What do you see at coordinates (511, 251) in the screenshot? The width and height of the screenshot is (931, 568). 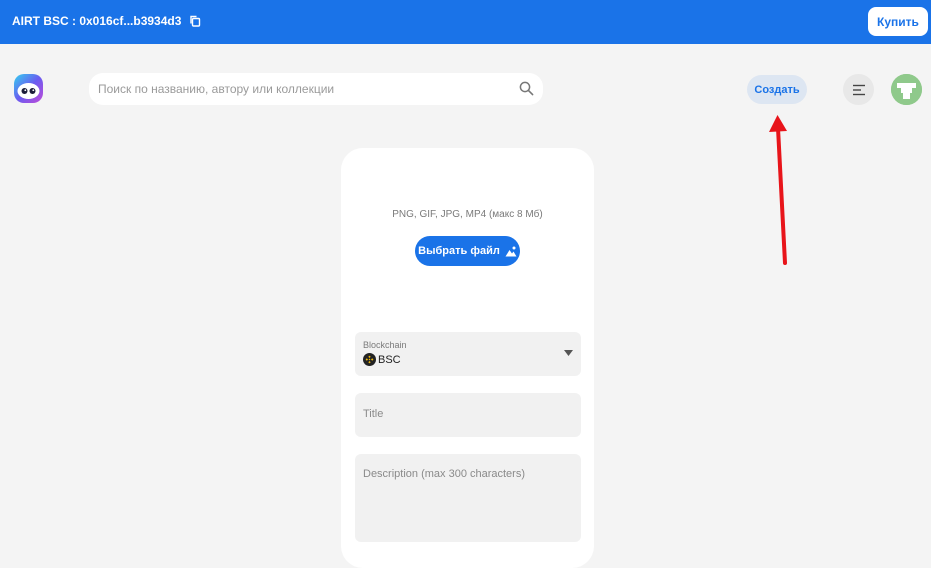 I see `image-icon` at bounding box center [511, 251].